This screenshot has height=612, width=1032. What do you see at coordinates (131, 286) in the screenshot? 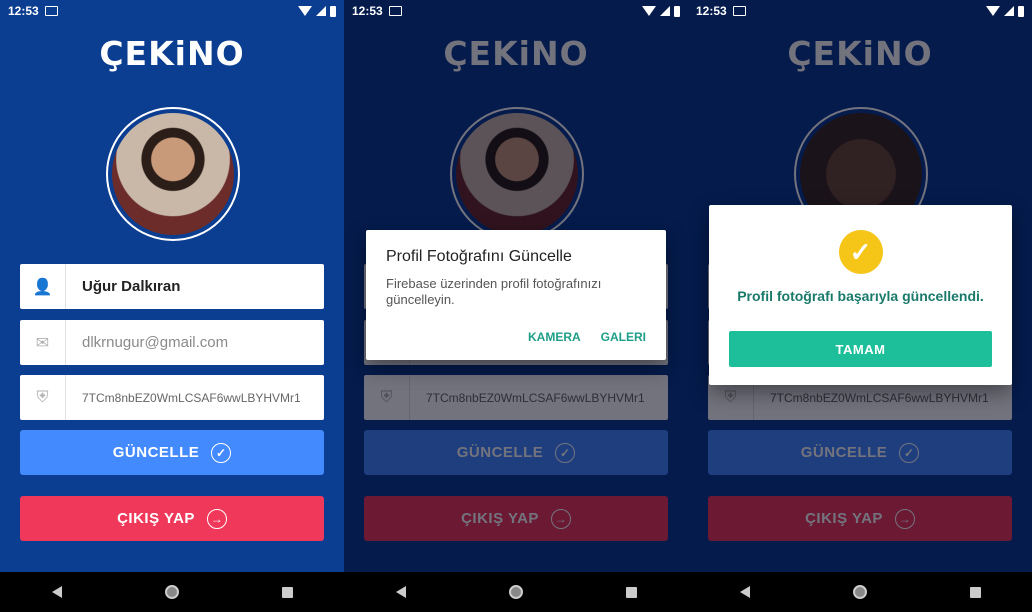
I see `name-value: Uğur Dalkıran` at bounding box center [131, 286].